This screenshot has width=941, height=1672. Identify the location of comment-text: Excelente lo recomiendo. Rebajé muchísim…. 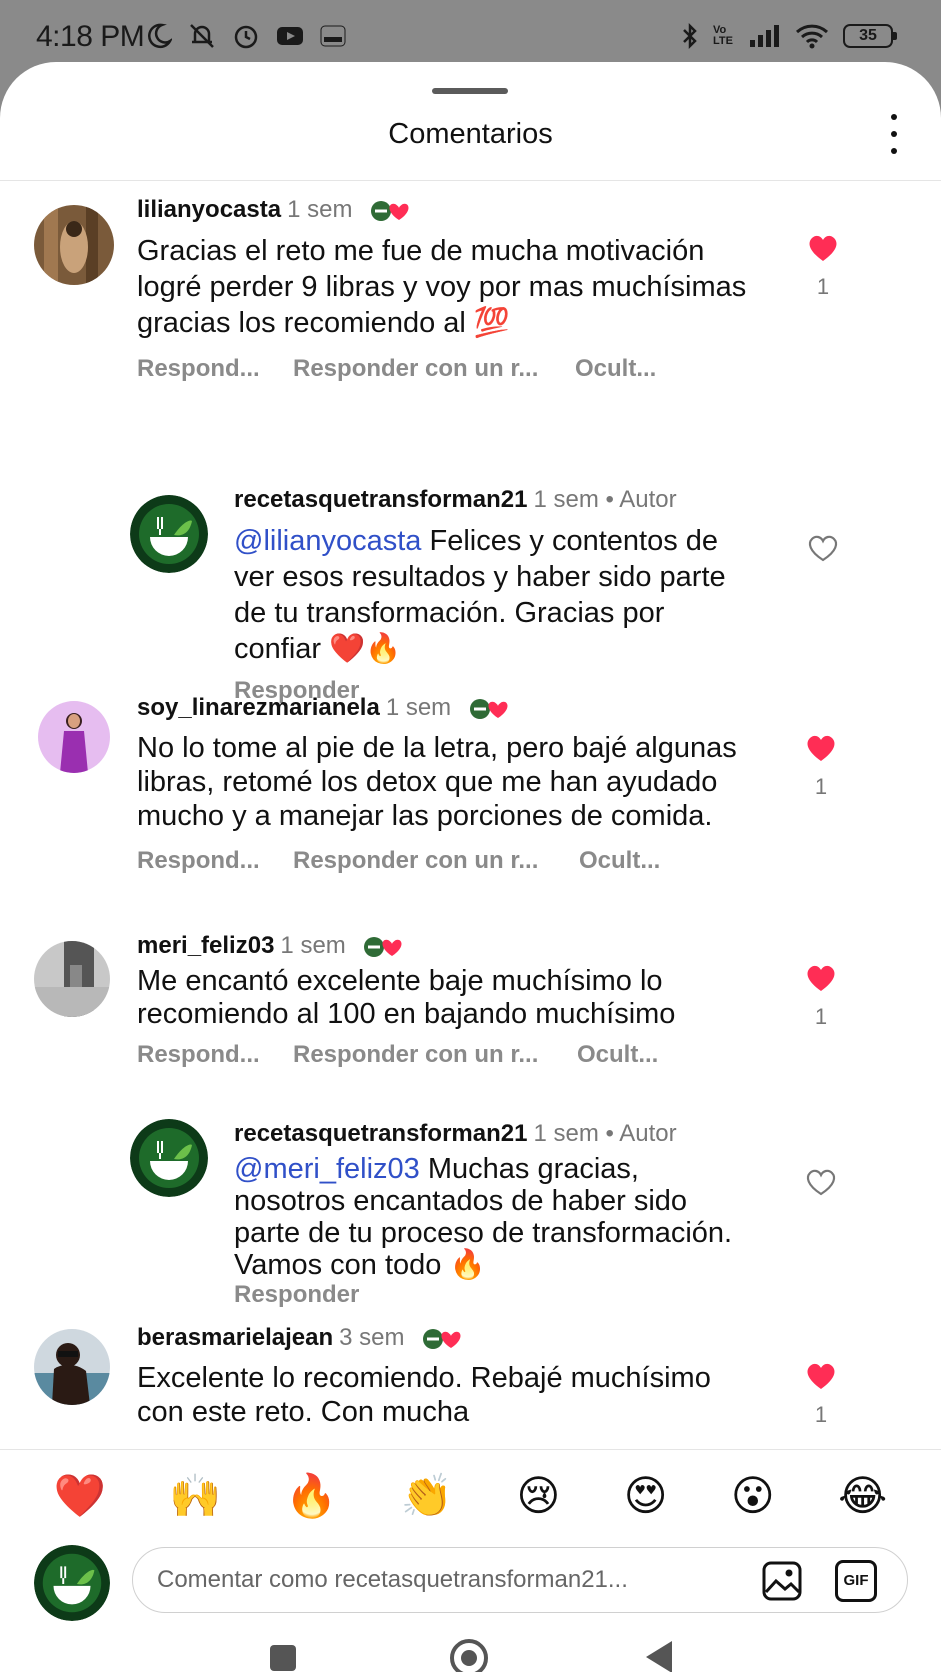
(424, 1395).